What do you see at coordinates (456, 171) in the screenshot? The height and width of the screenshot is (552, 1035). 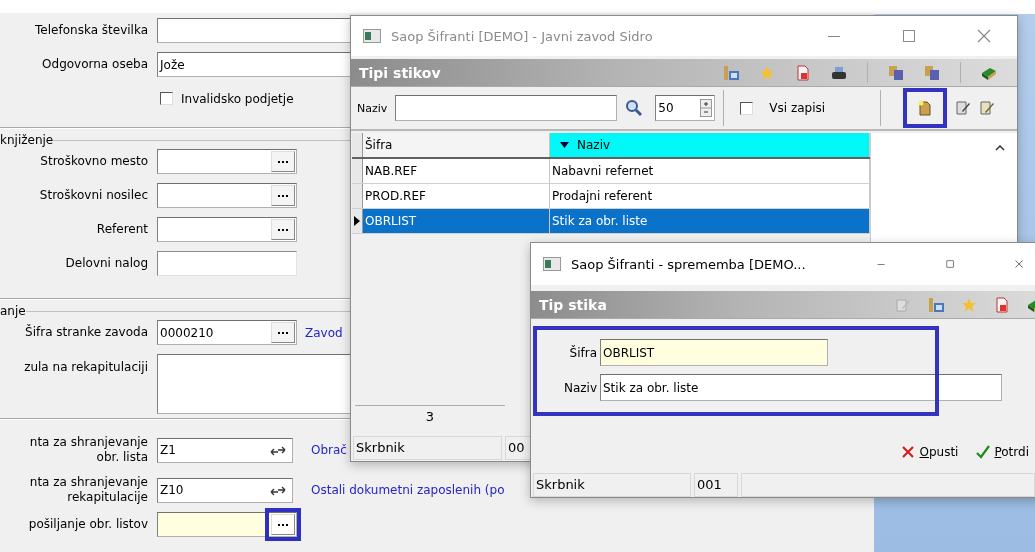 I see `table-cell: NAB.REF` at bounding box center [456, 171].